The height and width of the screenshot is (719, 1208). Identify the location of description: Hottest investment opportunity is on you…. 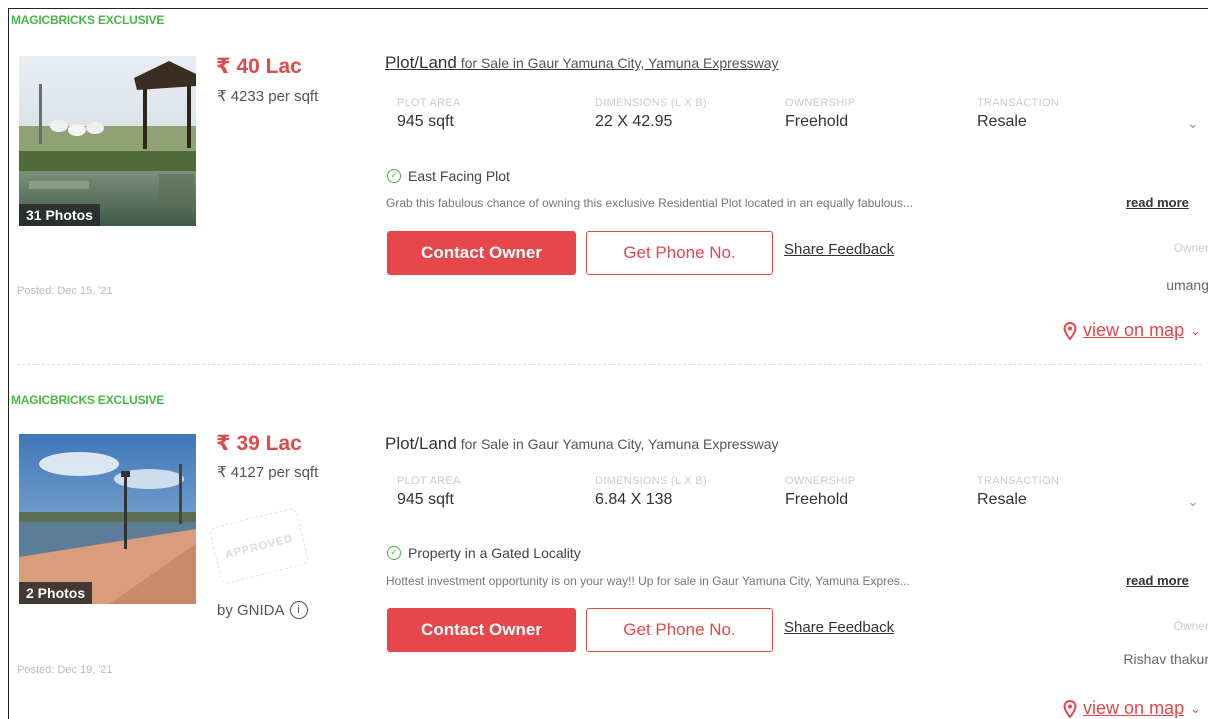
(648, 581).